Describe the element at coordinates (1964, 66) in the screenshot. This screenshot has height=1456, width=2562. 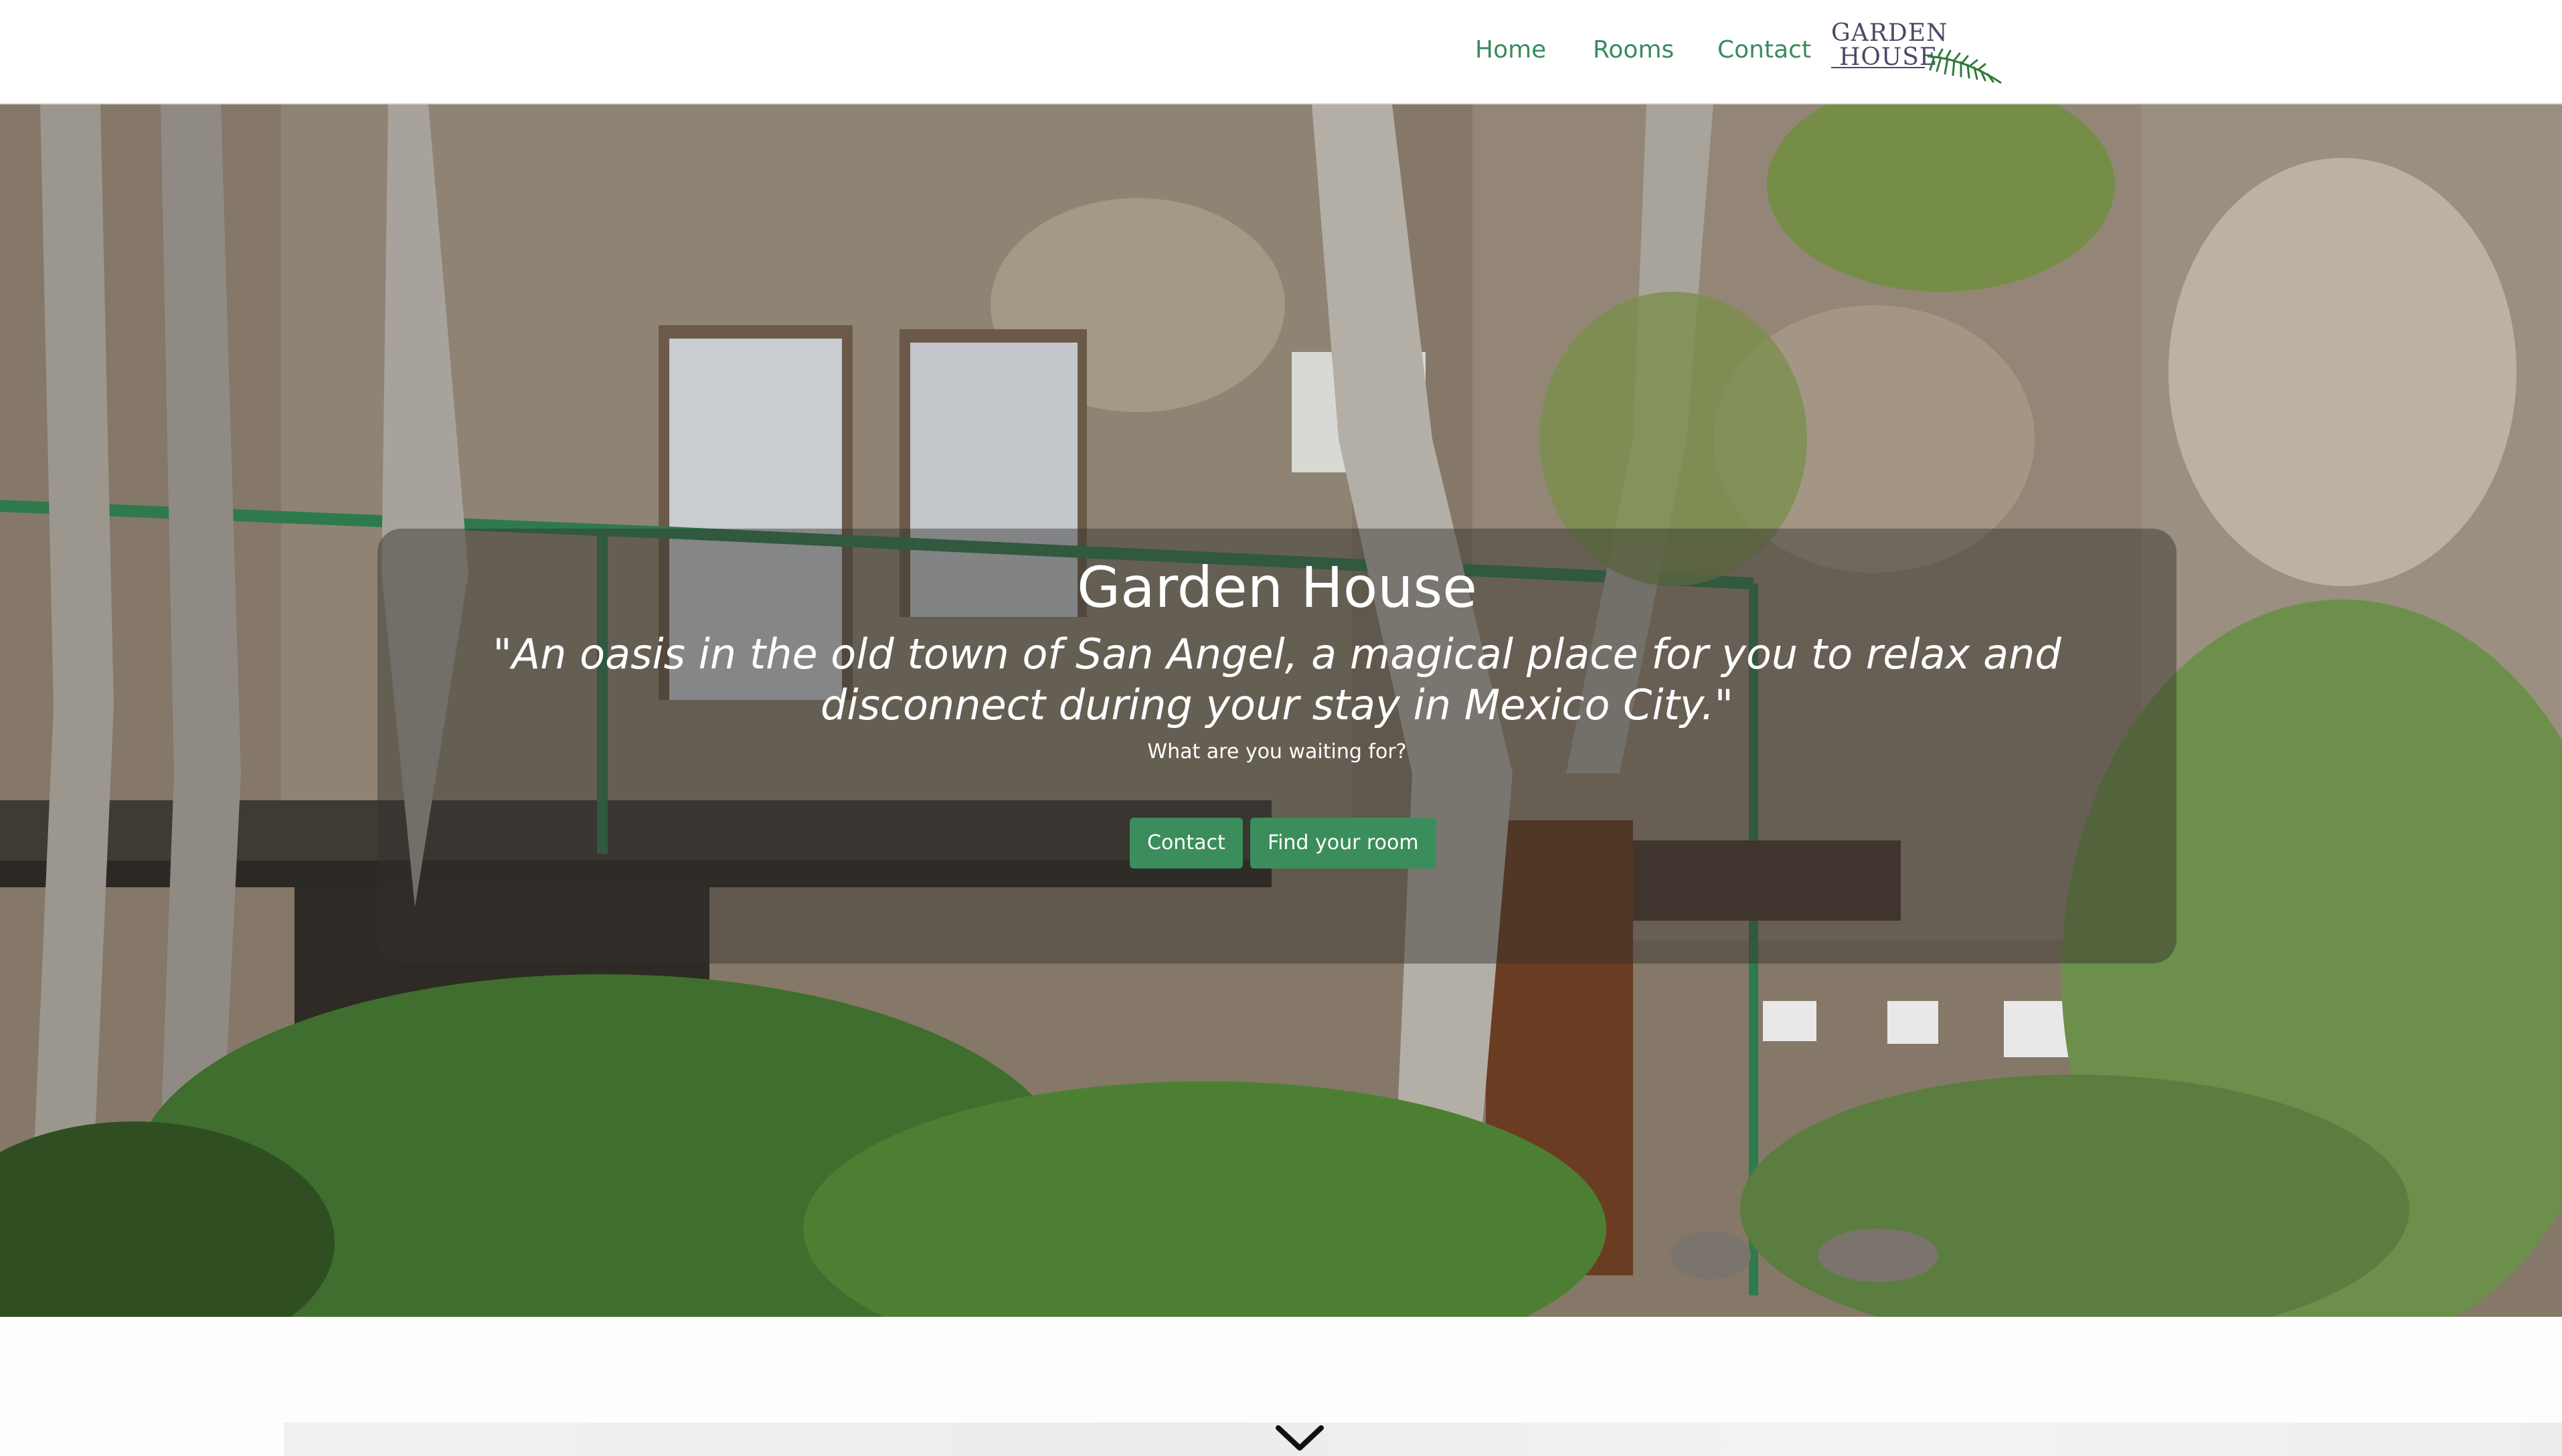
I see `fern-leaf-icon` at that location.